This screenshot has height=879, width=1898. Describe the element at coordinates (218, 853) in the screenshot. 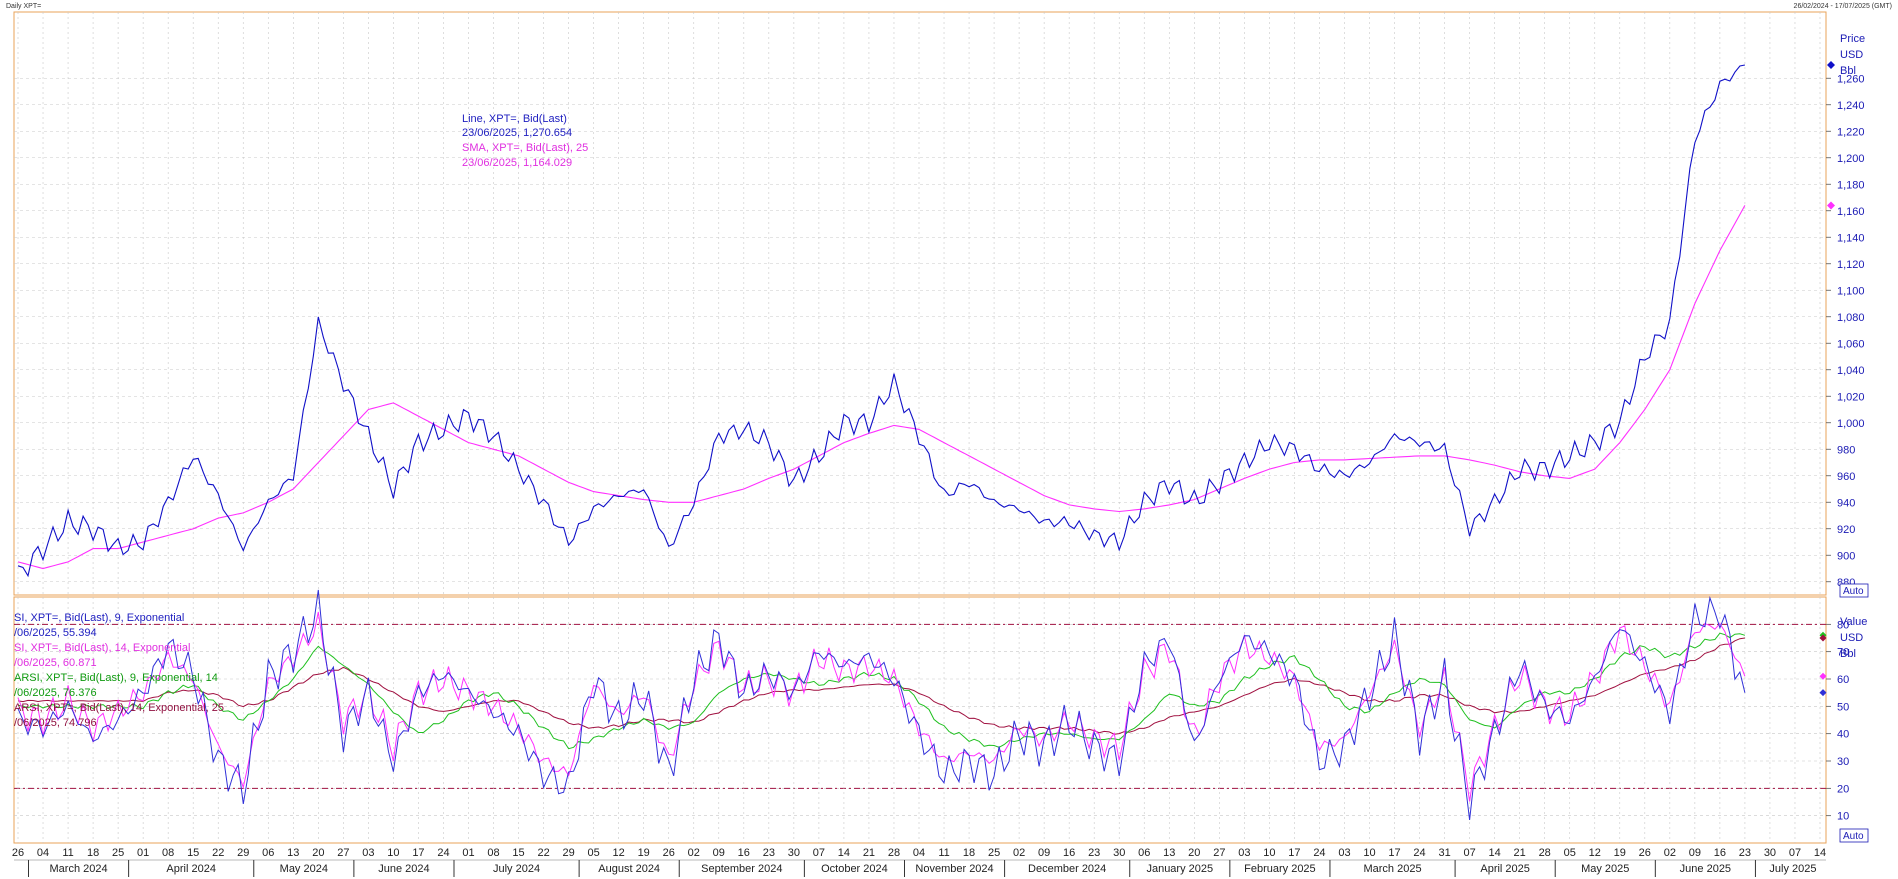

I see `day-tick-label: 22` at that location.